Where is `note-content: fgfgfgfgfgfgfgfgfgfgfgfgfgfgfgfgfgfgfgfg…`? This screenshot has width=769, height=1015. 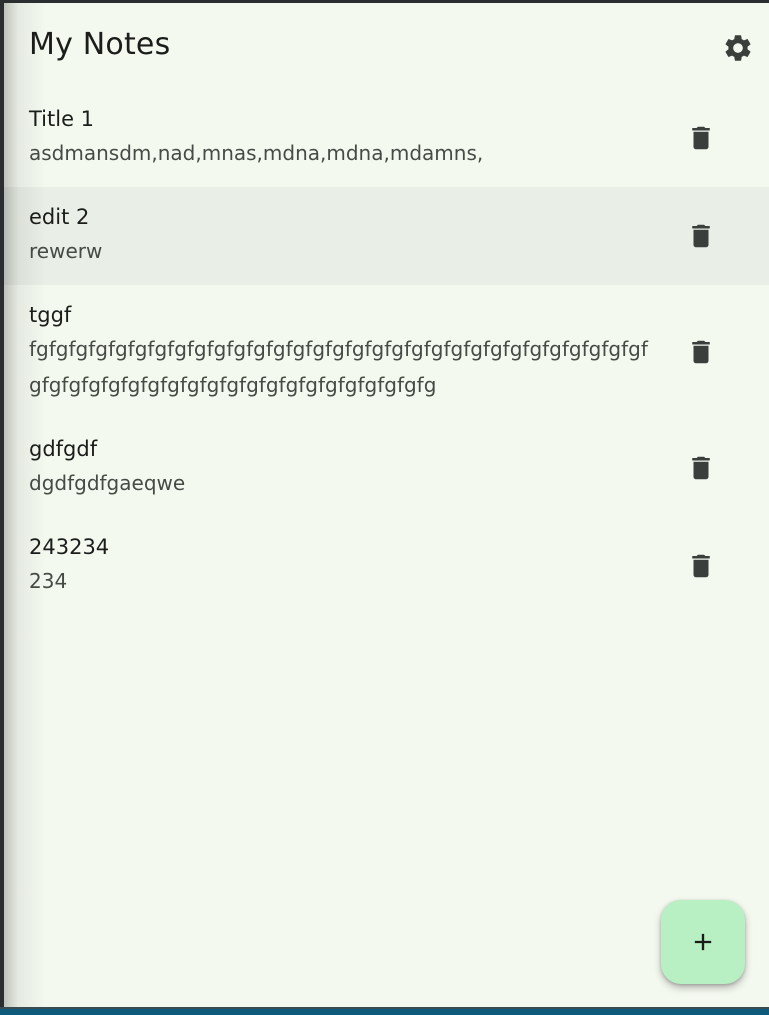 note-content: fgfgfgfgfgfgfgfgfgfgfgfgfgfgfgfgfgfgfgfg… is located at coordinates (338, 367).